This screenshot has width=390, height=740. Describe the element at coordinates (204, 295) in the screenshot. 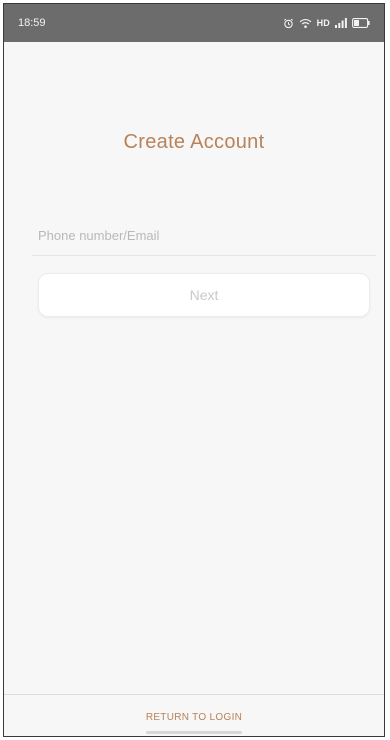

I see `next-button: Next` at that location.